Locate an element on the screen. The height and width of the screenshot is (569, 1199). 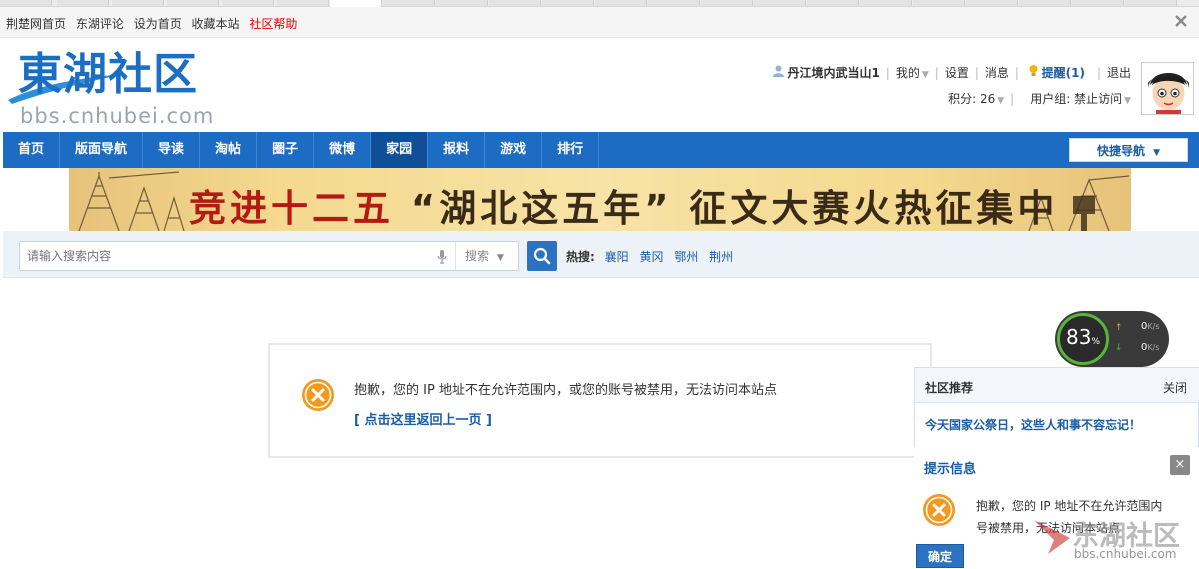
upload-speed-unit: K/s is located at coordinates (1153, 326).